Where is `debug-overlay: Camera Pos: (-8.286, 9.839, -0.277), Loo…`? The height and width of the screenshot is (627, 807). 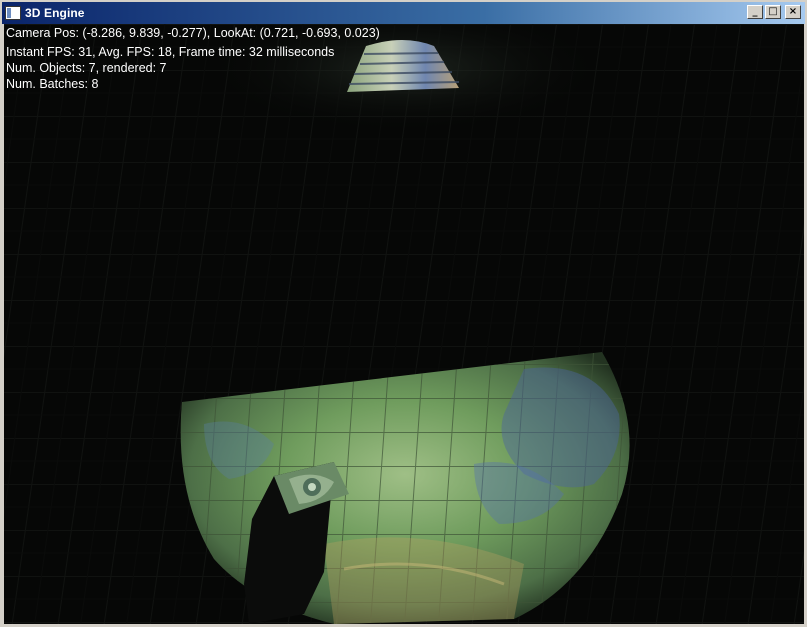 debug-overlay: Camera Pos: (-8.286, 9.839, -0.277), Loo… is located at coordinates (193, 58).